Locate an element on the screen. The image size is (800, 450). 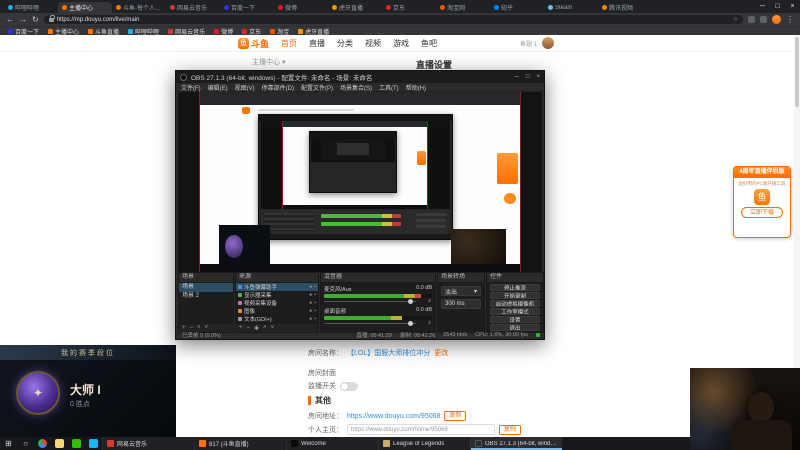
browser-tab: 百度一下 is located at coordinates (247, 7).